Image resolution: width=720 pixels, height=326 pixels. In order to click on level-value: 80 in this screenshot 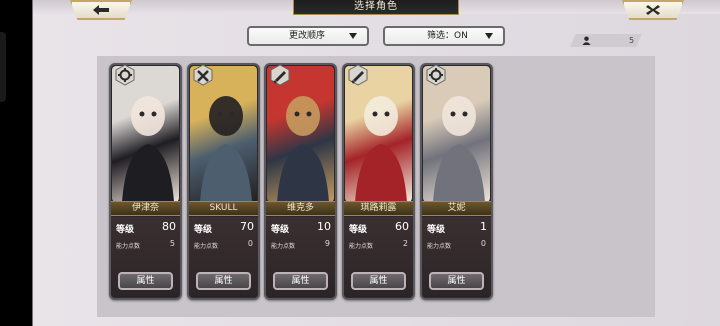, I will do `click(169, 226)`.